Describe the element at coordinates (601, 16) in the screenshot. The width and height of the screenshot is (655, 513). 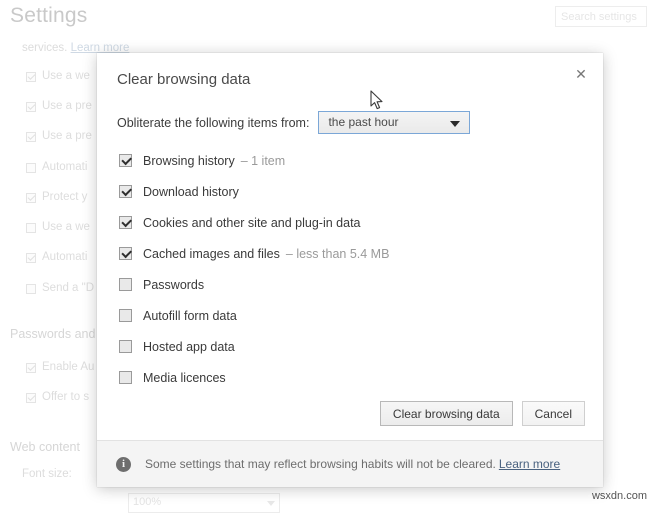
I see `search-input` at that location.